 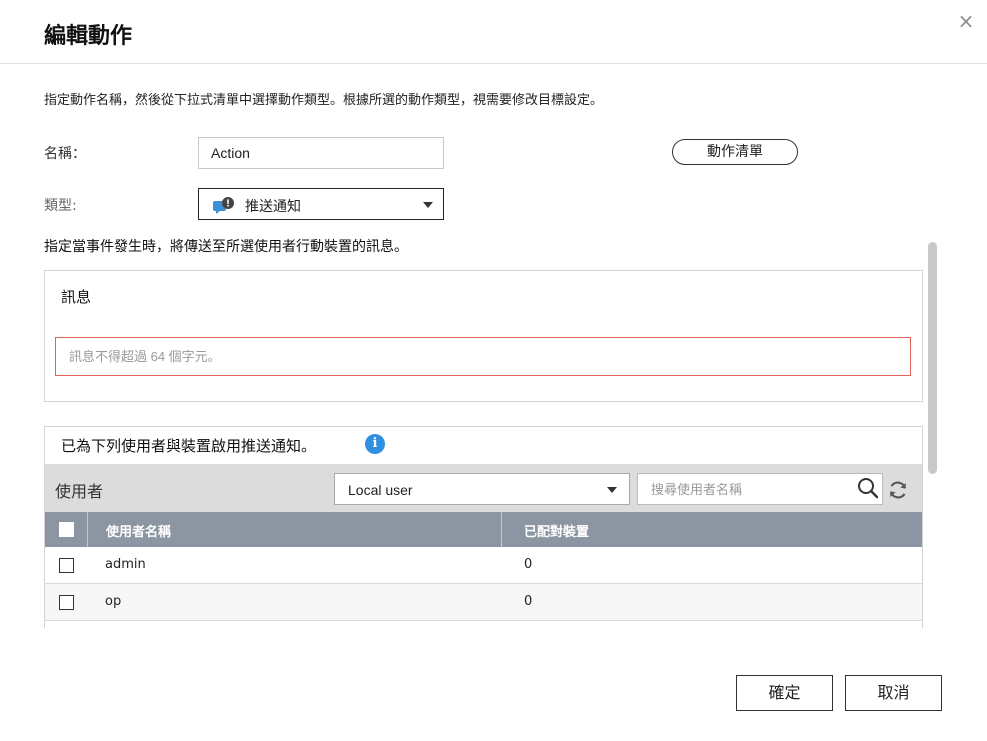 What do you see at coordinates (321, 204) in the screenshot?
I see `type-dropdown: 推送通知` at bounding box center [321, 204].